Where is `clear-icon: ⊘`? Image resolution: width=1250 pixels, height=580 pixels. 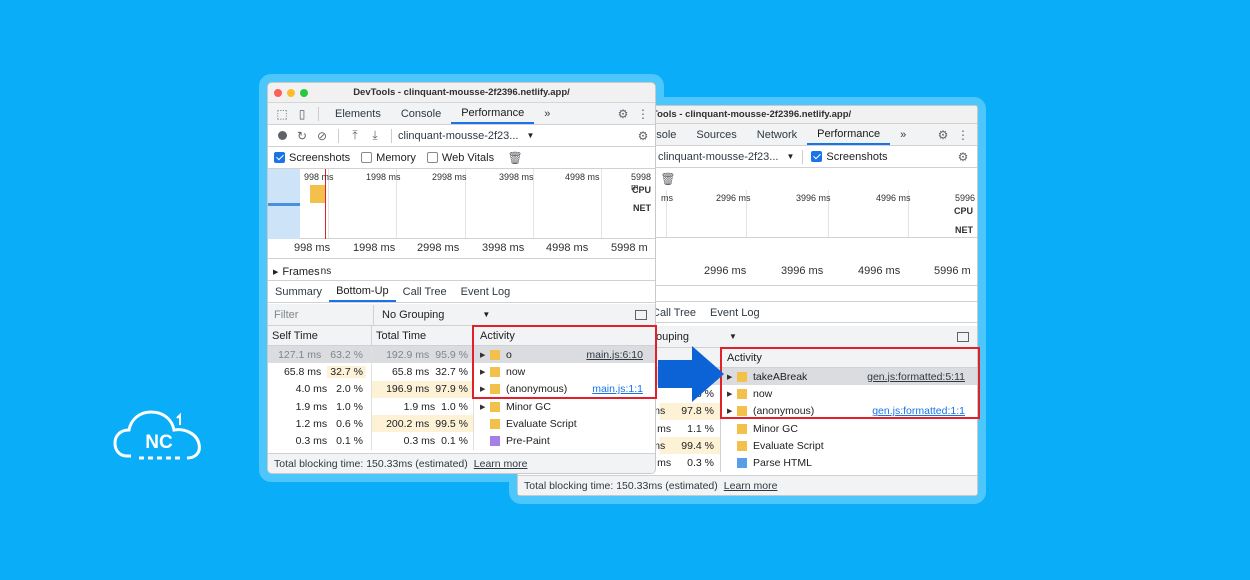
clear-icon: ⊘ is located at coordinates (322, 136).